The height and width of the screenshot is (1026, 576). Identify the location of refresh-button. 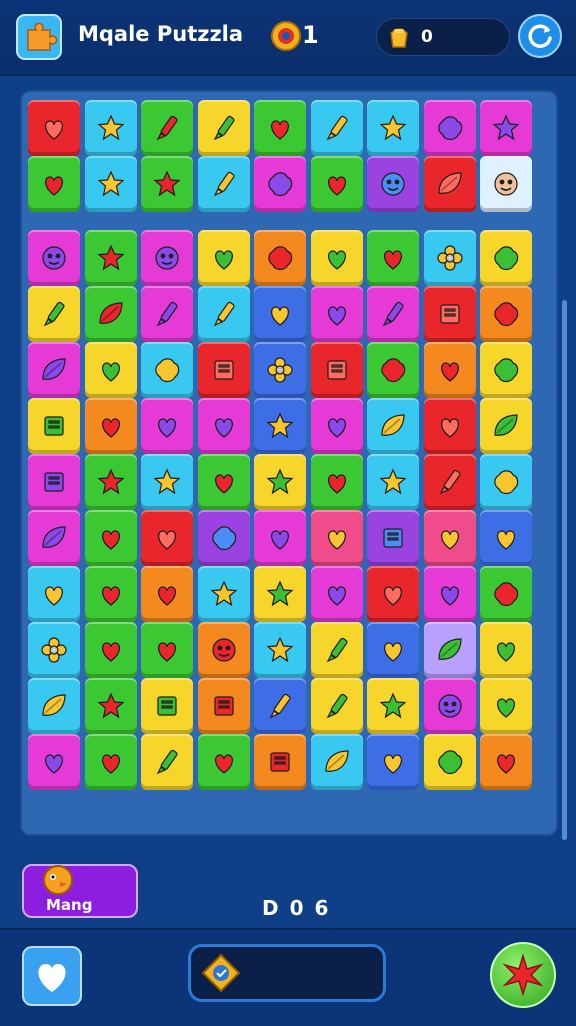
(540, 36).